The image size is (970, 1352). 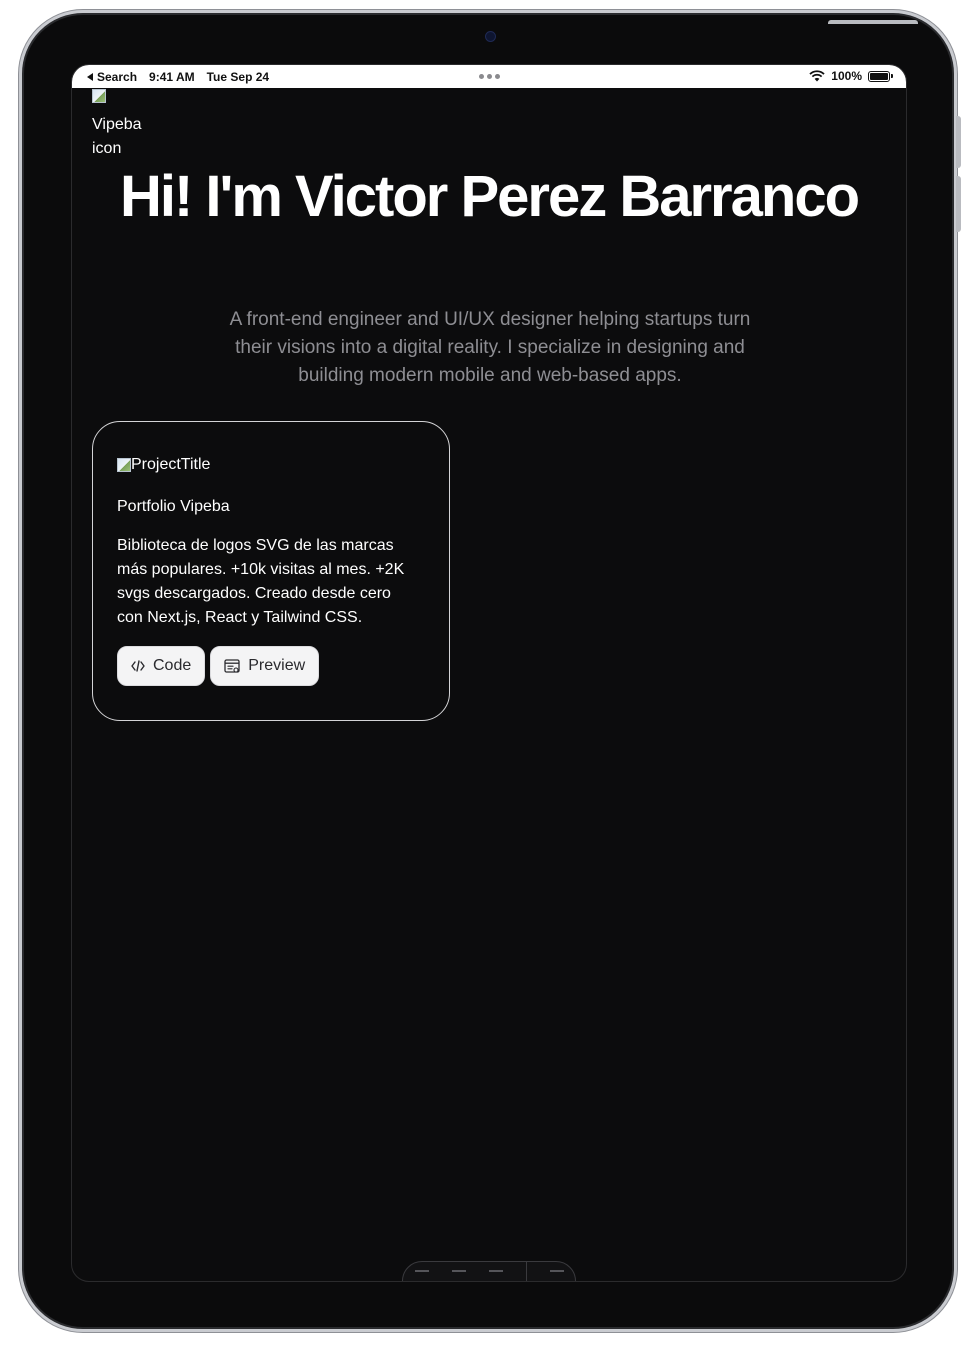 I want to click on site-logo: Vipeba icon, so click(x=122, y=125).